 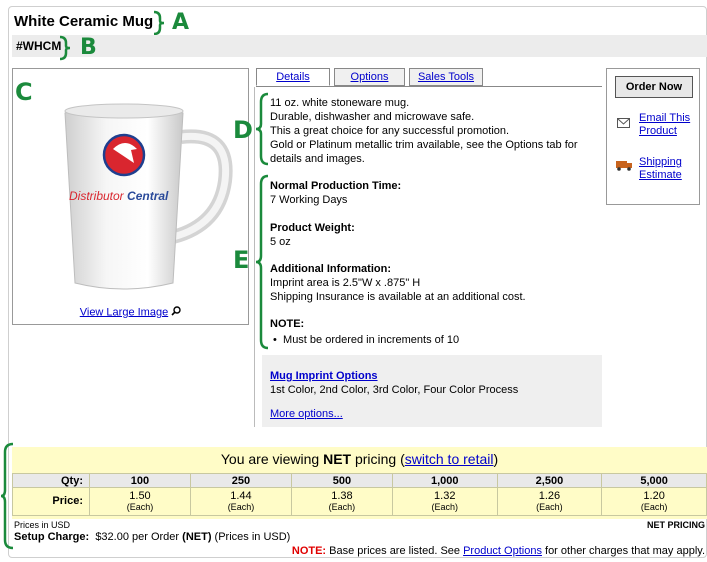 I want to click on brand-logo-text: Distributor Central, so click(x=118, y=196).